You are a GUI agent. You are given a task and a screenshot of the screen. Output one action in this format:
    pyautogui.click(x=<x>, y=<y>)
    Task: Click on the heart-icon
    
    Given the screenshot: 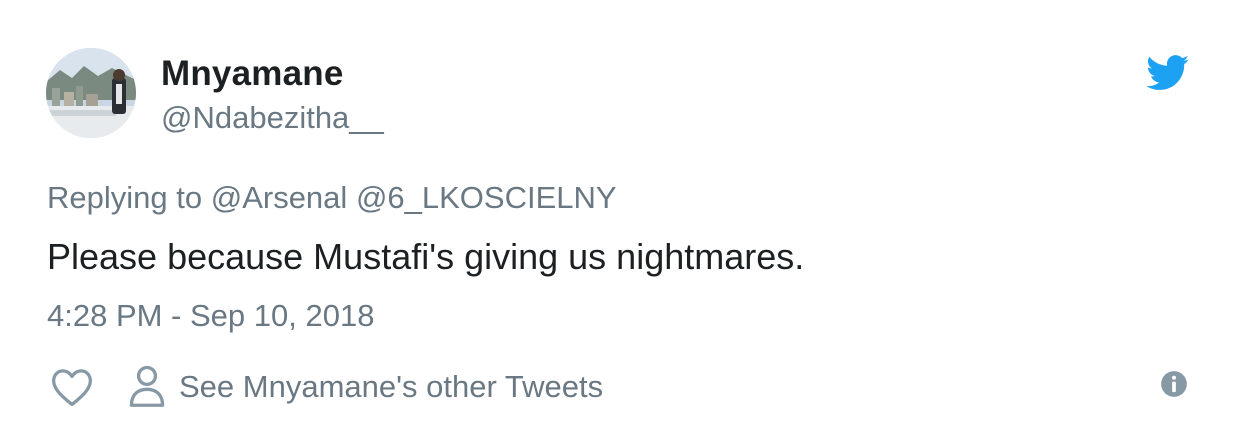 What is the action you would take?
    pyautogui.click(x=72, y=387)
    